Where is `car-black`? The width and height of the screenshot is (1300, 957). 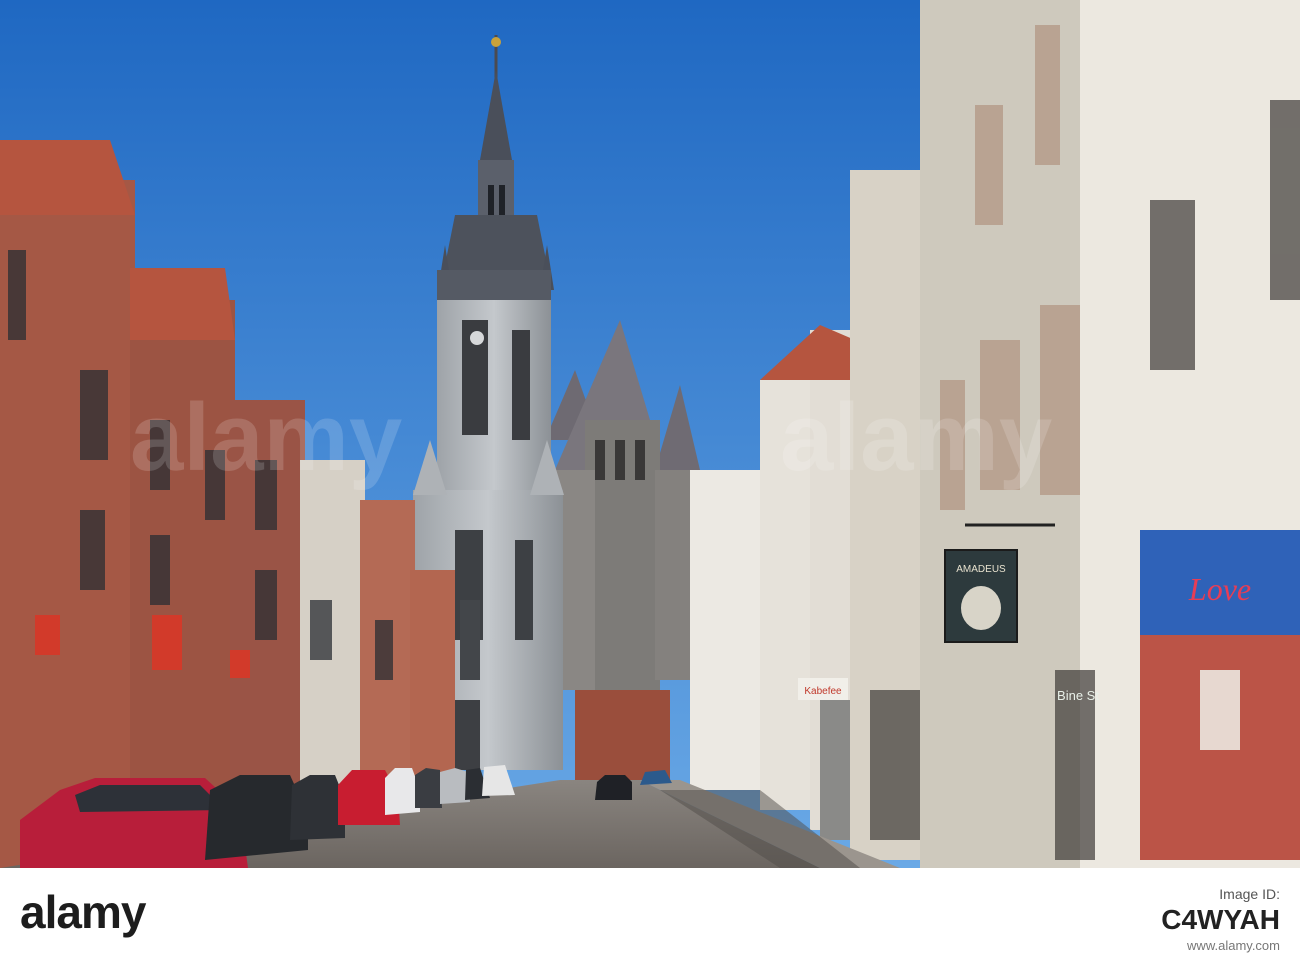
car-black is located at coordinates (317, 807).